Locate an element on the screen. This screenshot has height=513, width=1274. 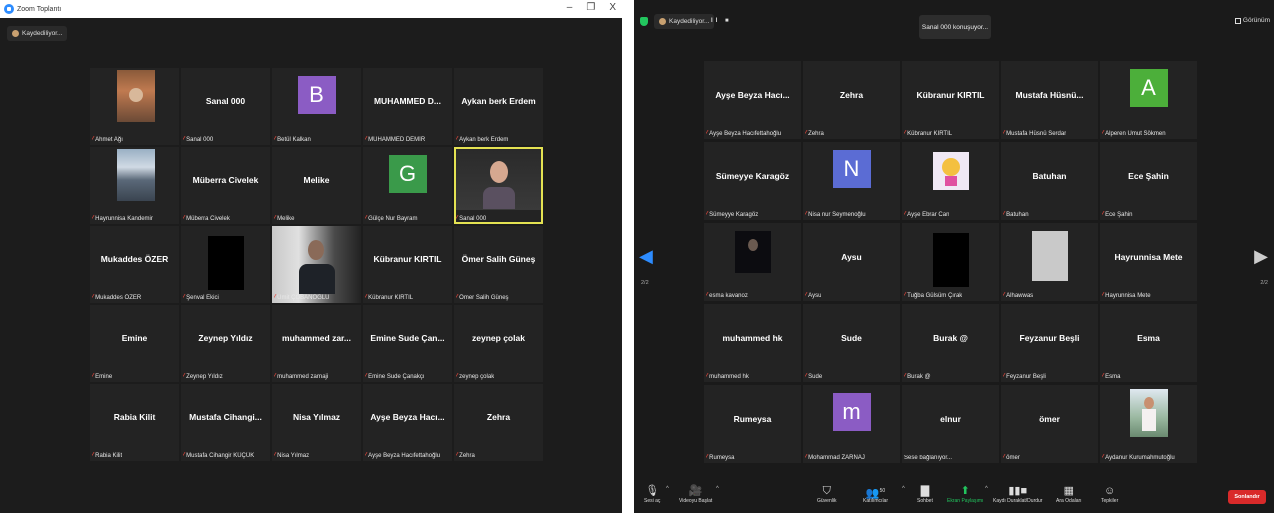
participants-button: 👥50 Katılımcılar is located at coordinates (875, 494).